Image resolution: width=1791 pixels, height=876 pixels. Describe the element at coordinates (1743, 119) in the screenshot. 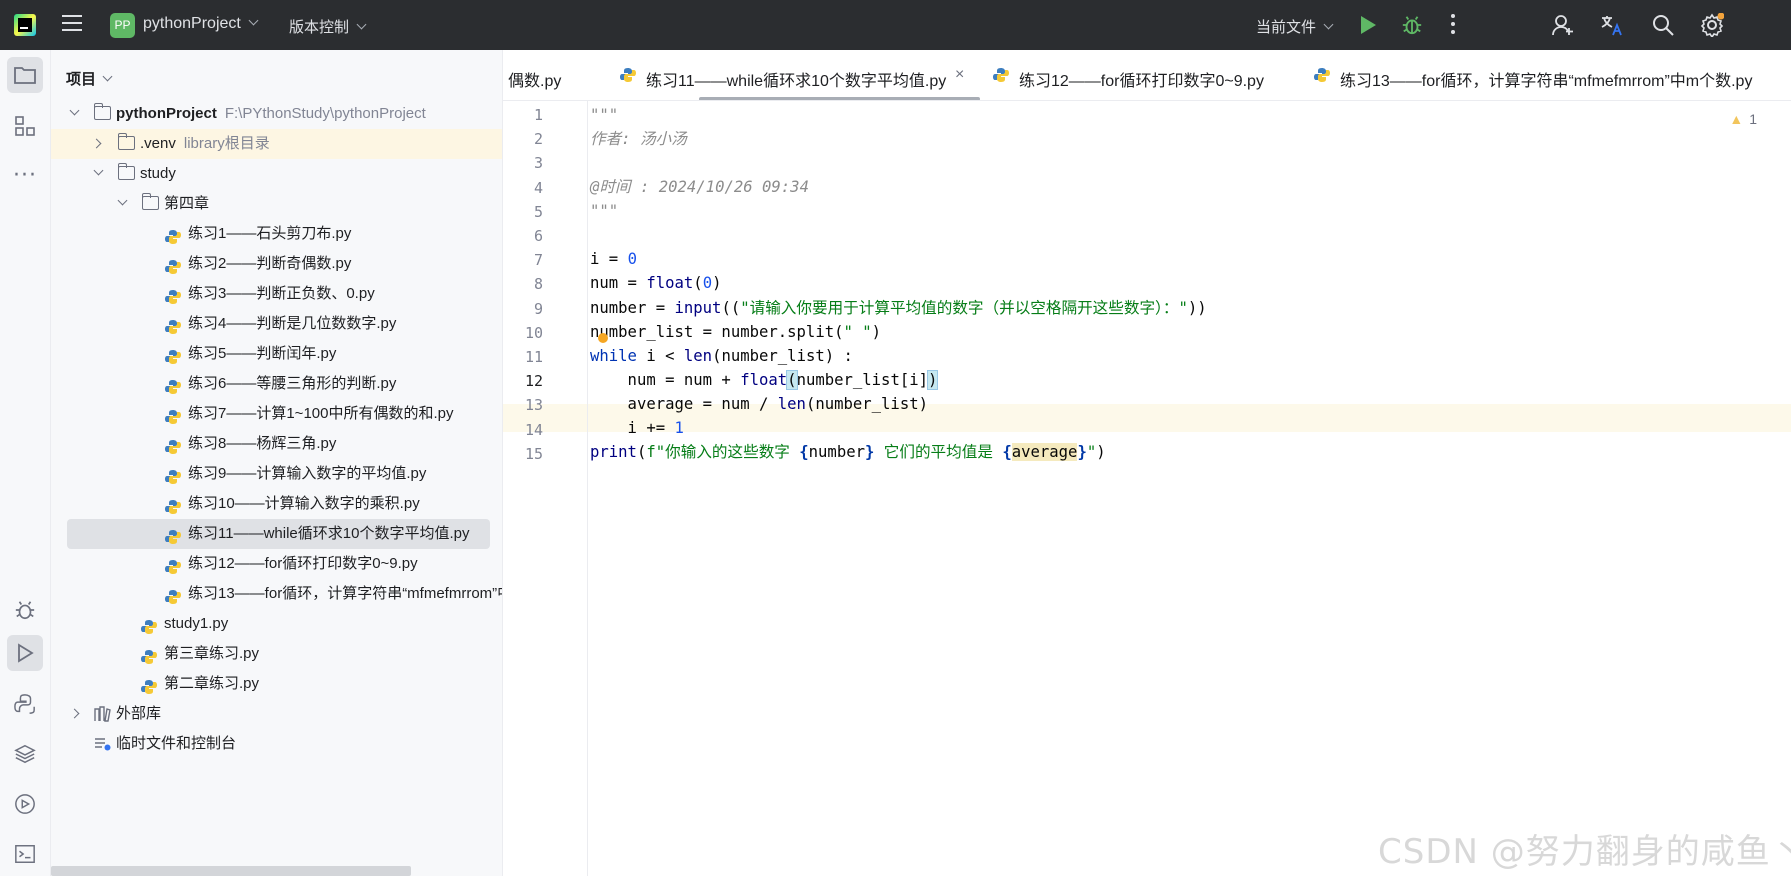

I see `warning-indicator: 1` at that location.